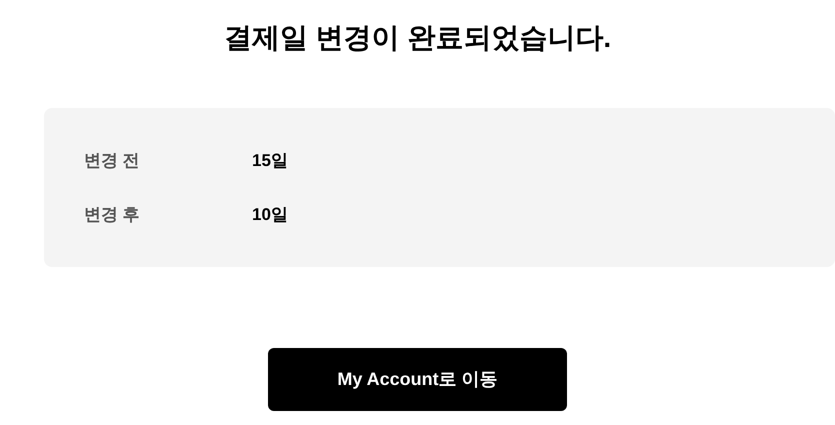  I want to click on detail-label: 변경 전, so click(112, 161).